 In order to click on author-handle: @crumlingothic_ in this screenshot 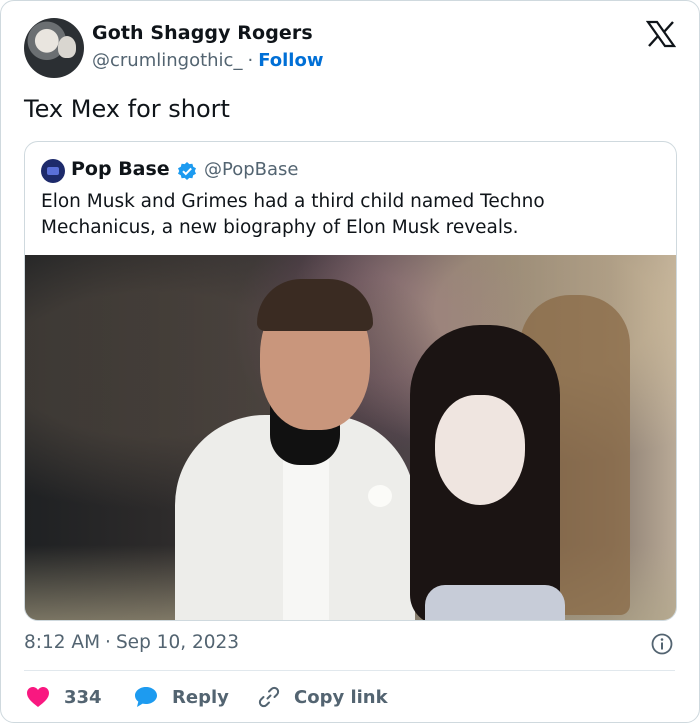, I will do `click(167, 60)`.